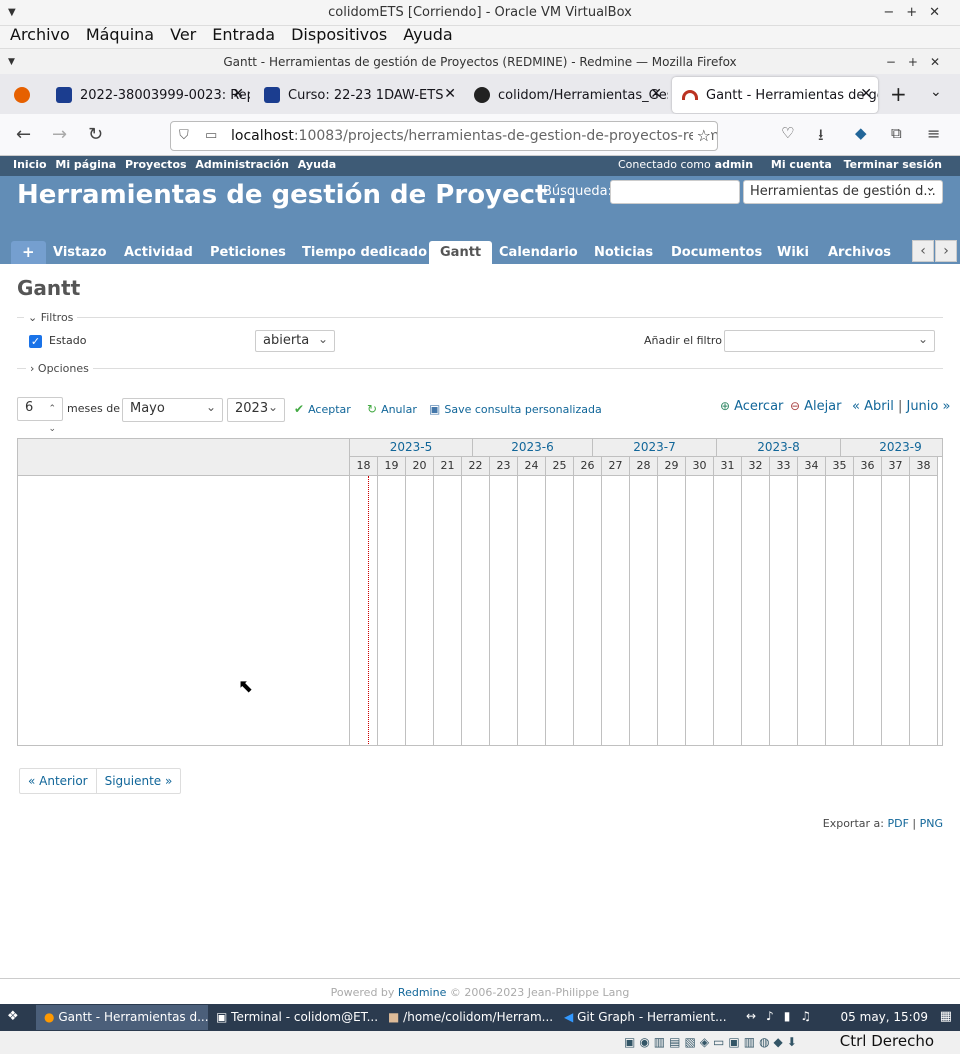  I want to click on top-menu-mi-pagina: Mi página, so click(85, 164).